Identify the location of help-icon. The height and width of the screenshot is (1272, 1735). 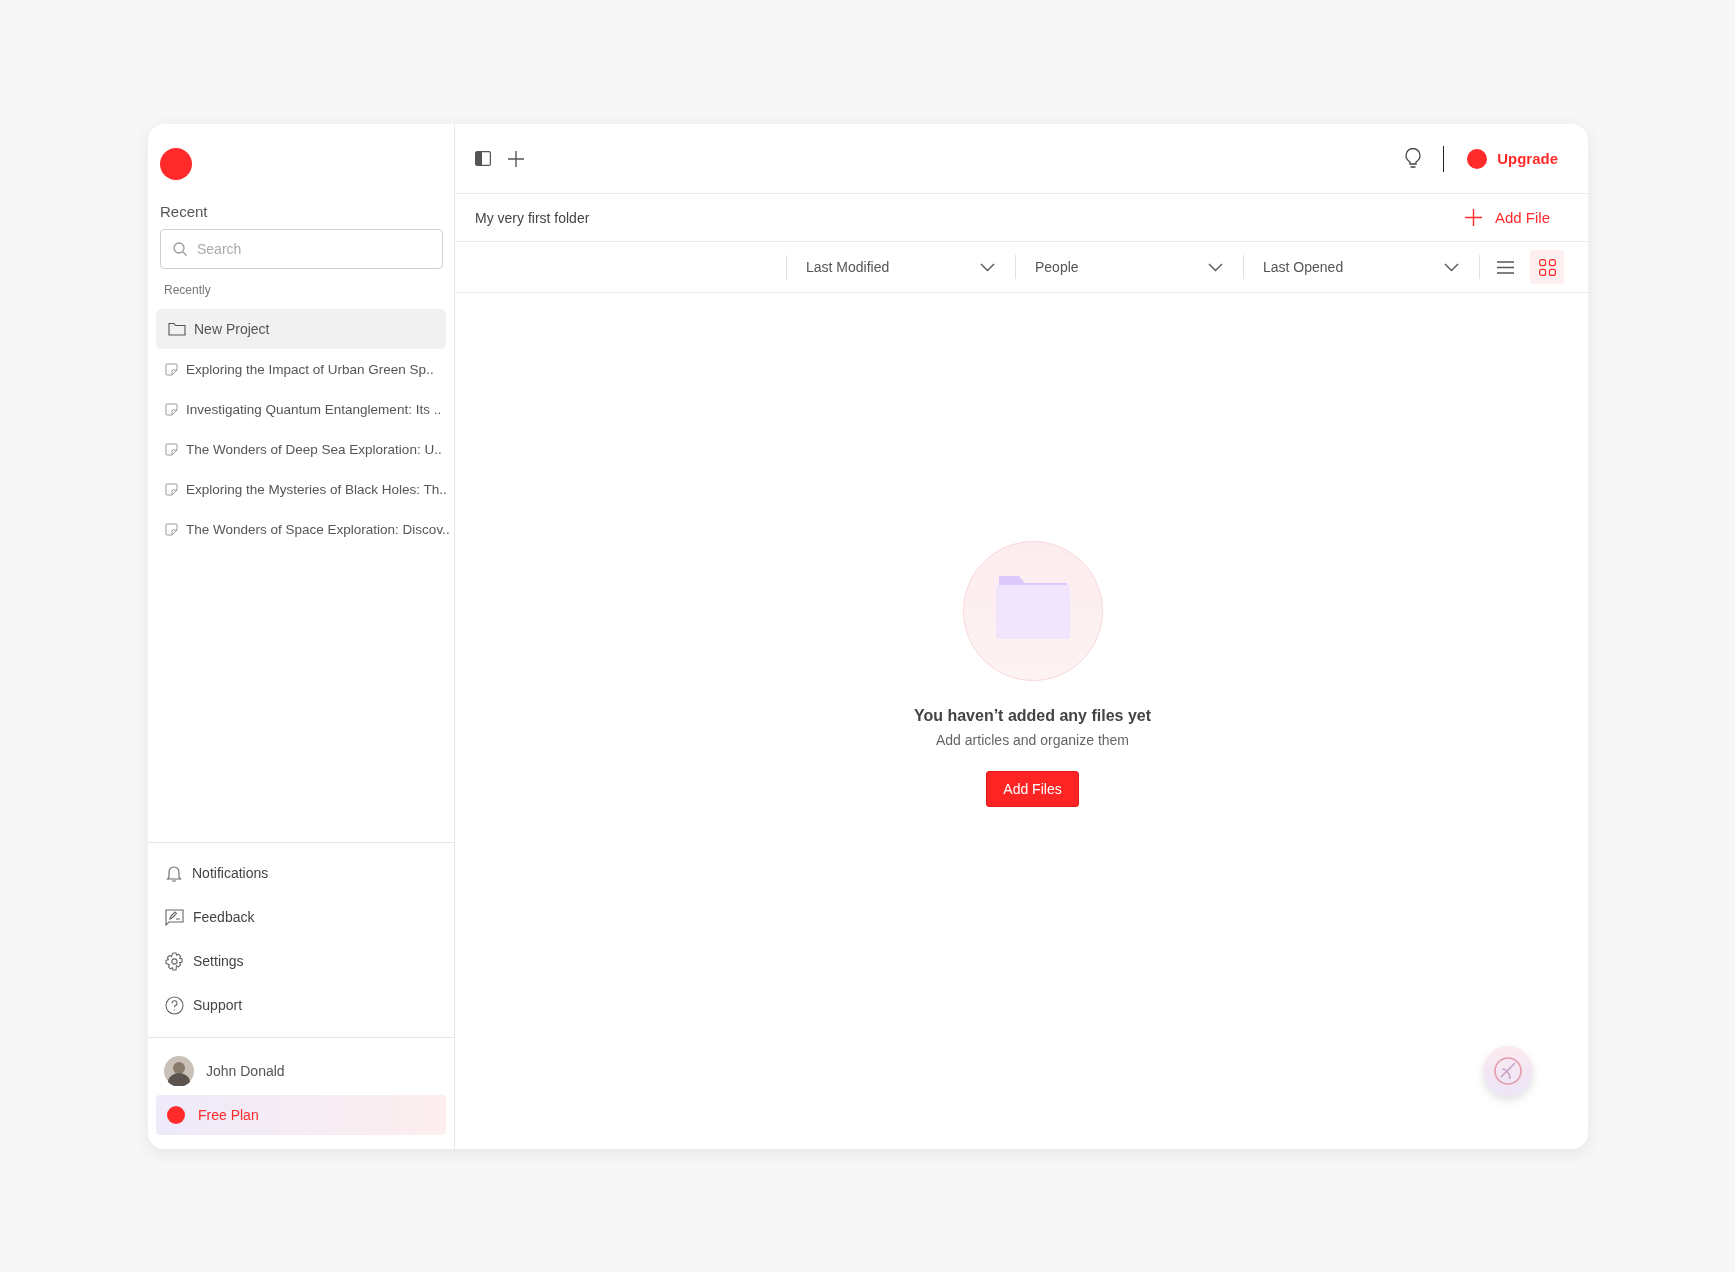
(174, 1005).